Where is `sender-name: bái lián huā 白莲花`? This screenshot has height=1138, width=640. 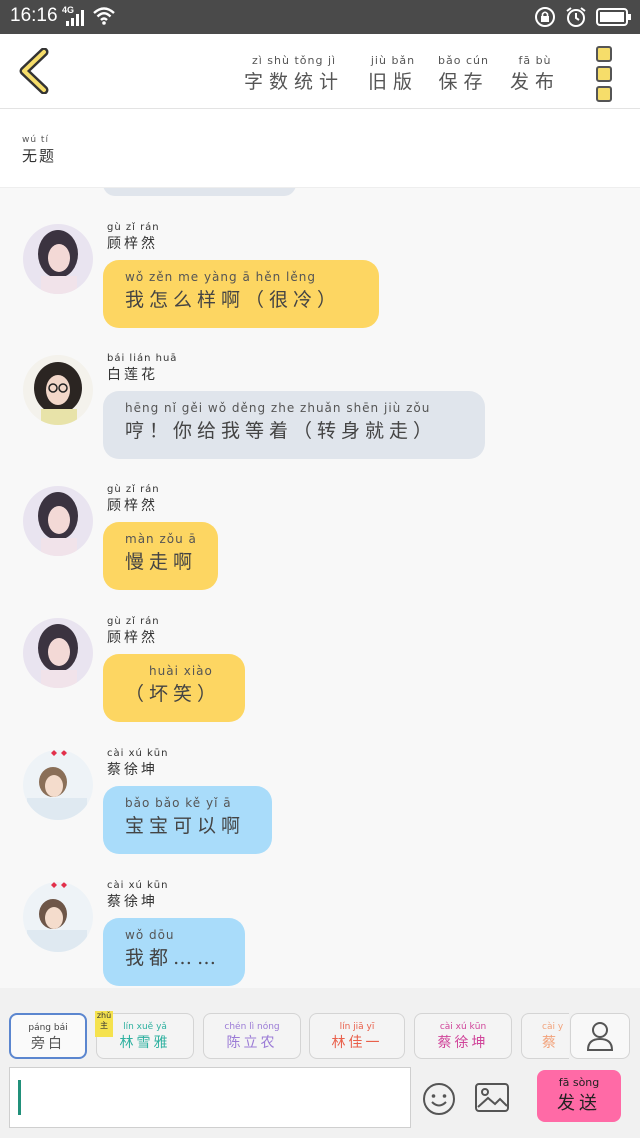 sender-name: bái lián huā 白莲花 is located at coordinates (142, 368).